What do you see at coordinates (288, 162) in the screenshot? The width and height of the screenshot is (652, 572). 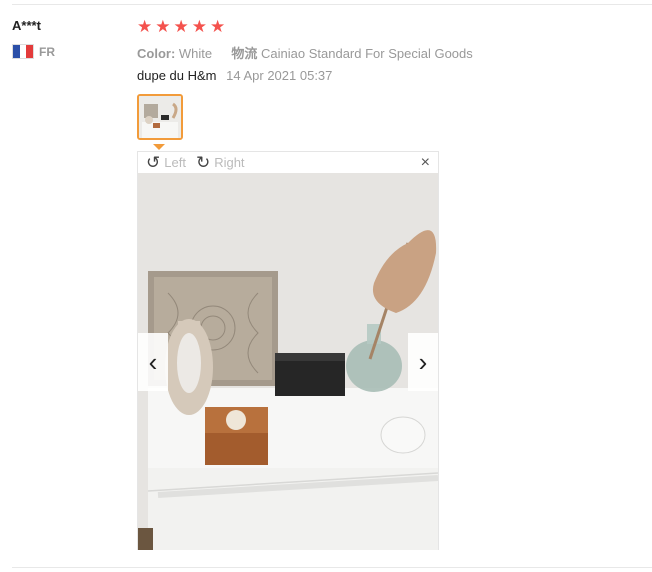 I see `viewer-toolbar: ↺ Left ↻ Right ×` at bounding box center [288, 162].